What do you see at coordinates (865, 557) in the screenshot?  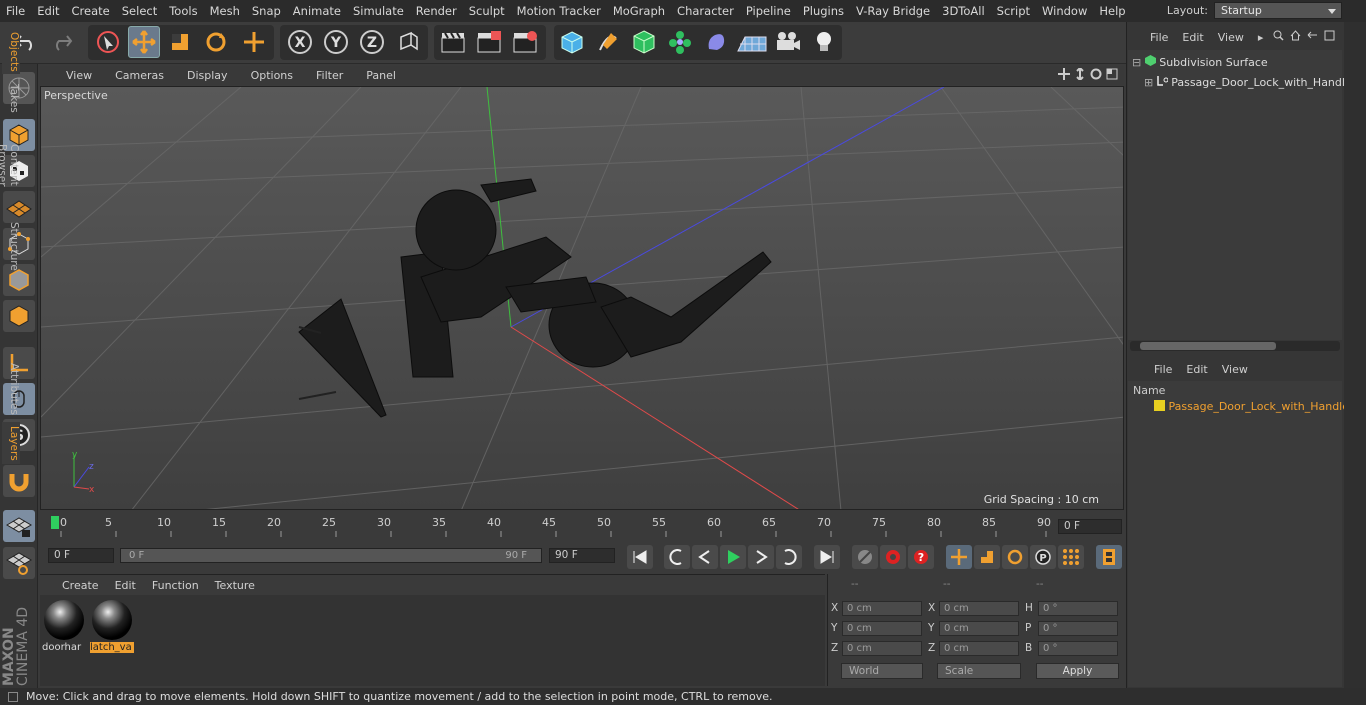 I see `record-keys-icon` at bounding box center [865, 557].